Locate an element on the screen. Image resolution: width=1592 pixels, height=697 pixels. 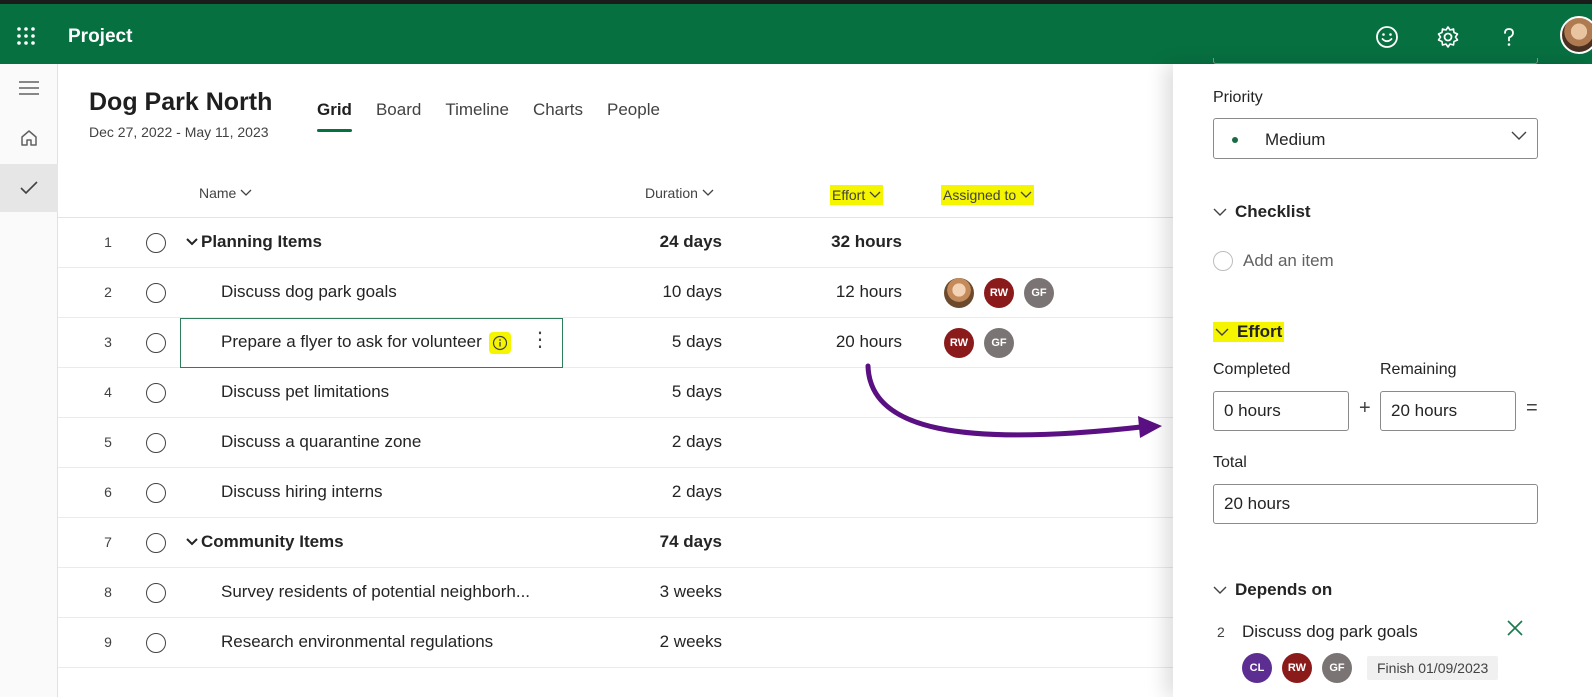
dependency-finish-date: Finish 01/09/2023 is located at coordinates (1433, 668).